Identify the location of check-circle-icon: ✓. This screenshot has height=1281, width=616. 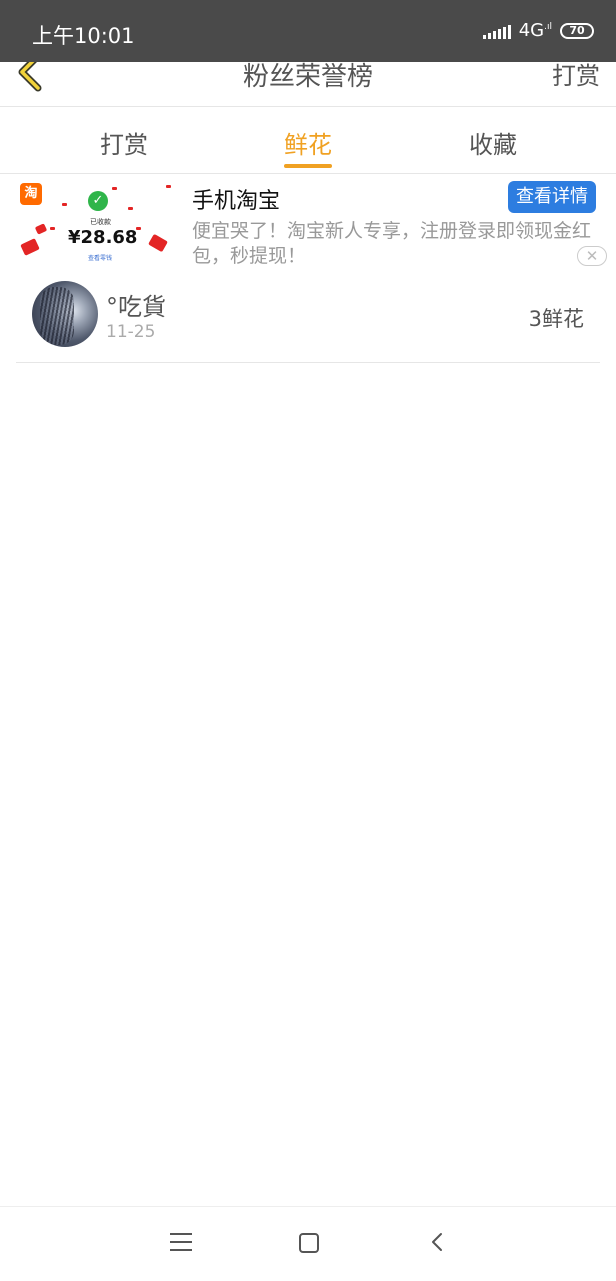
(98, 201).